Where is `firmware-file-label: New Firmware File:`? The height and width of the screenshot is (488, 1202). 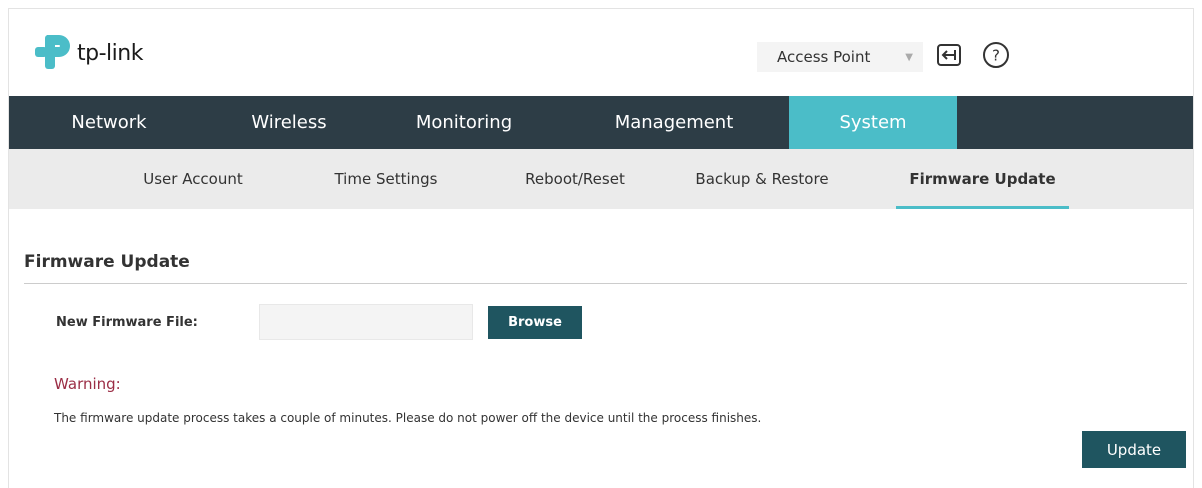 firmware-file-label: New Firmware File: is located at coordinates (127, 322).